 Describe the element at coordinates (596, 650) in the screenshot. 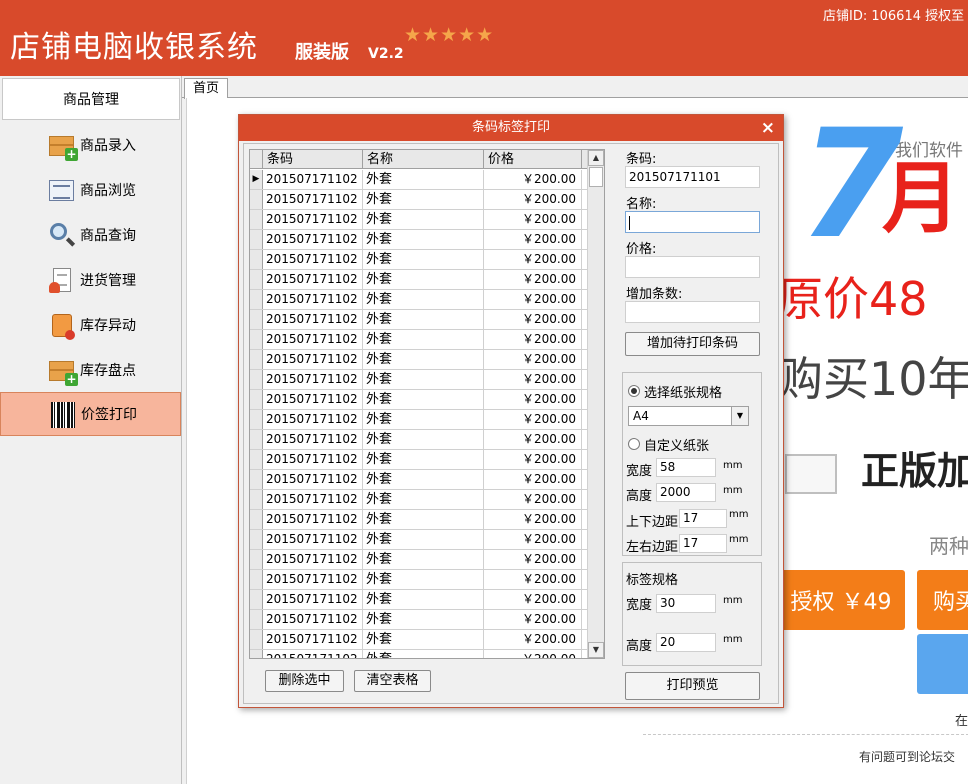

I see `scroll-down-icon: ▼` at that location.